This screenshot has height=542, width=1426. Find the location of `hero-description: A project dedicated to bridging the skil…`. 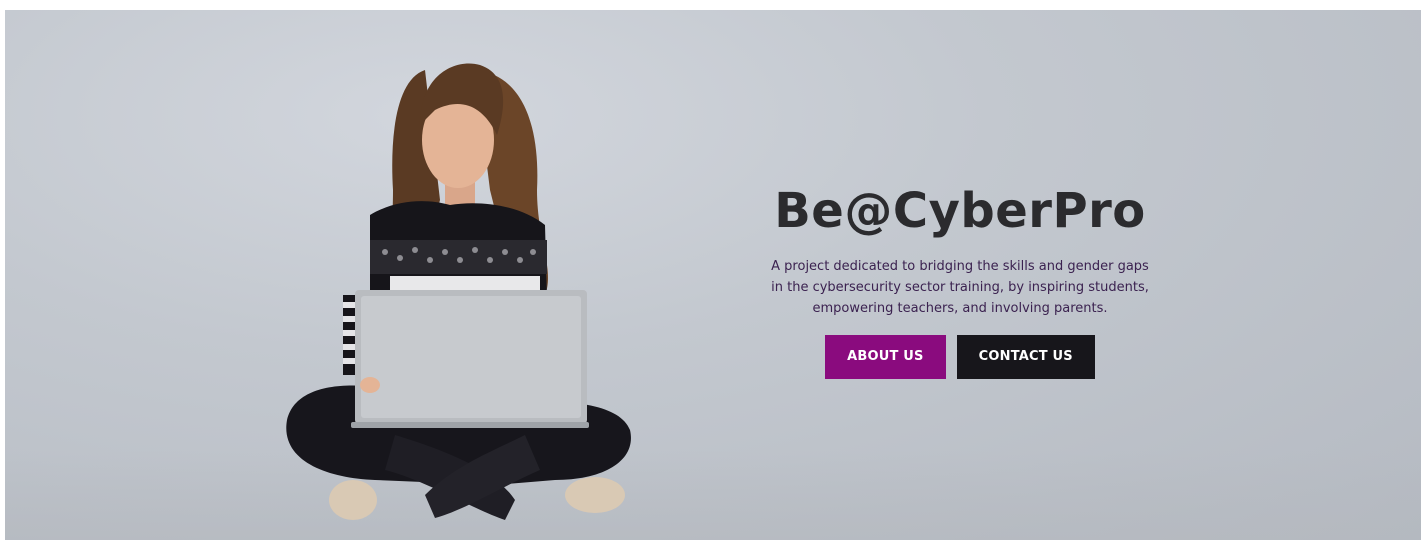

hero-description: A project dedicated to bridging the skil… is located at coordinates (960, 287).